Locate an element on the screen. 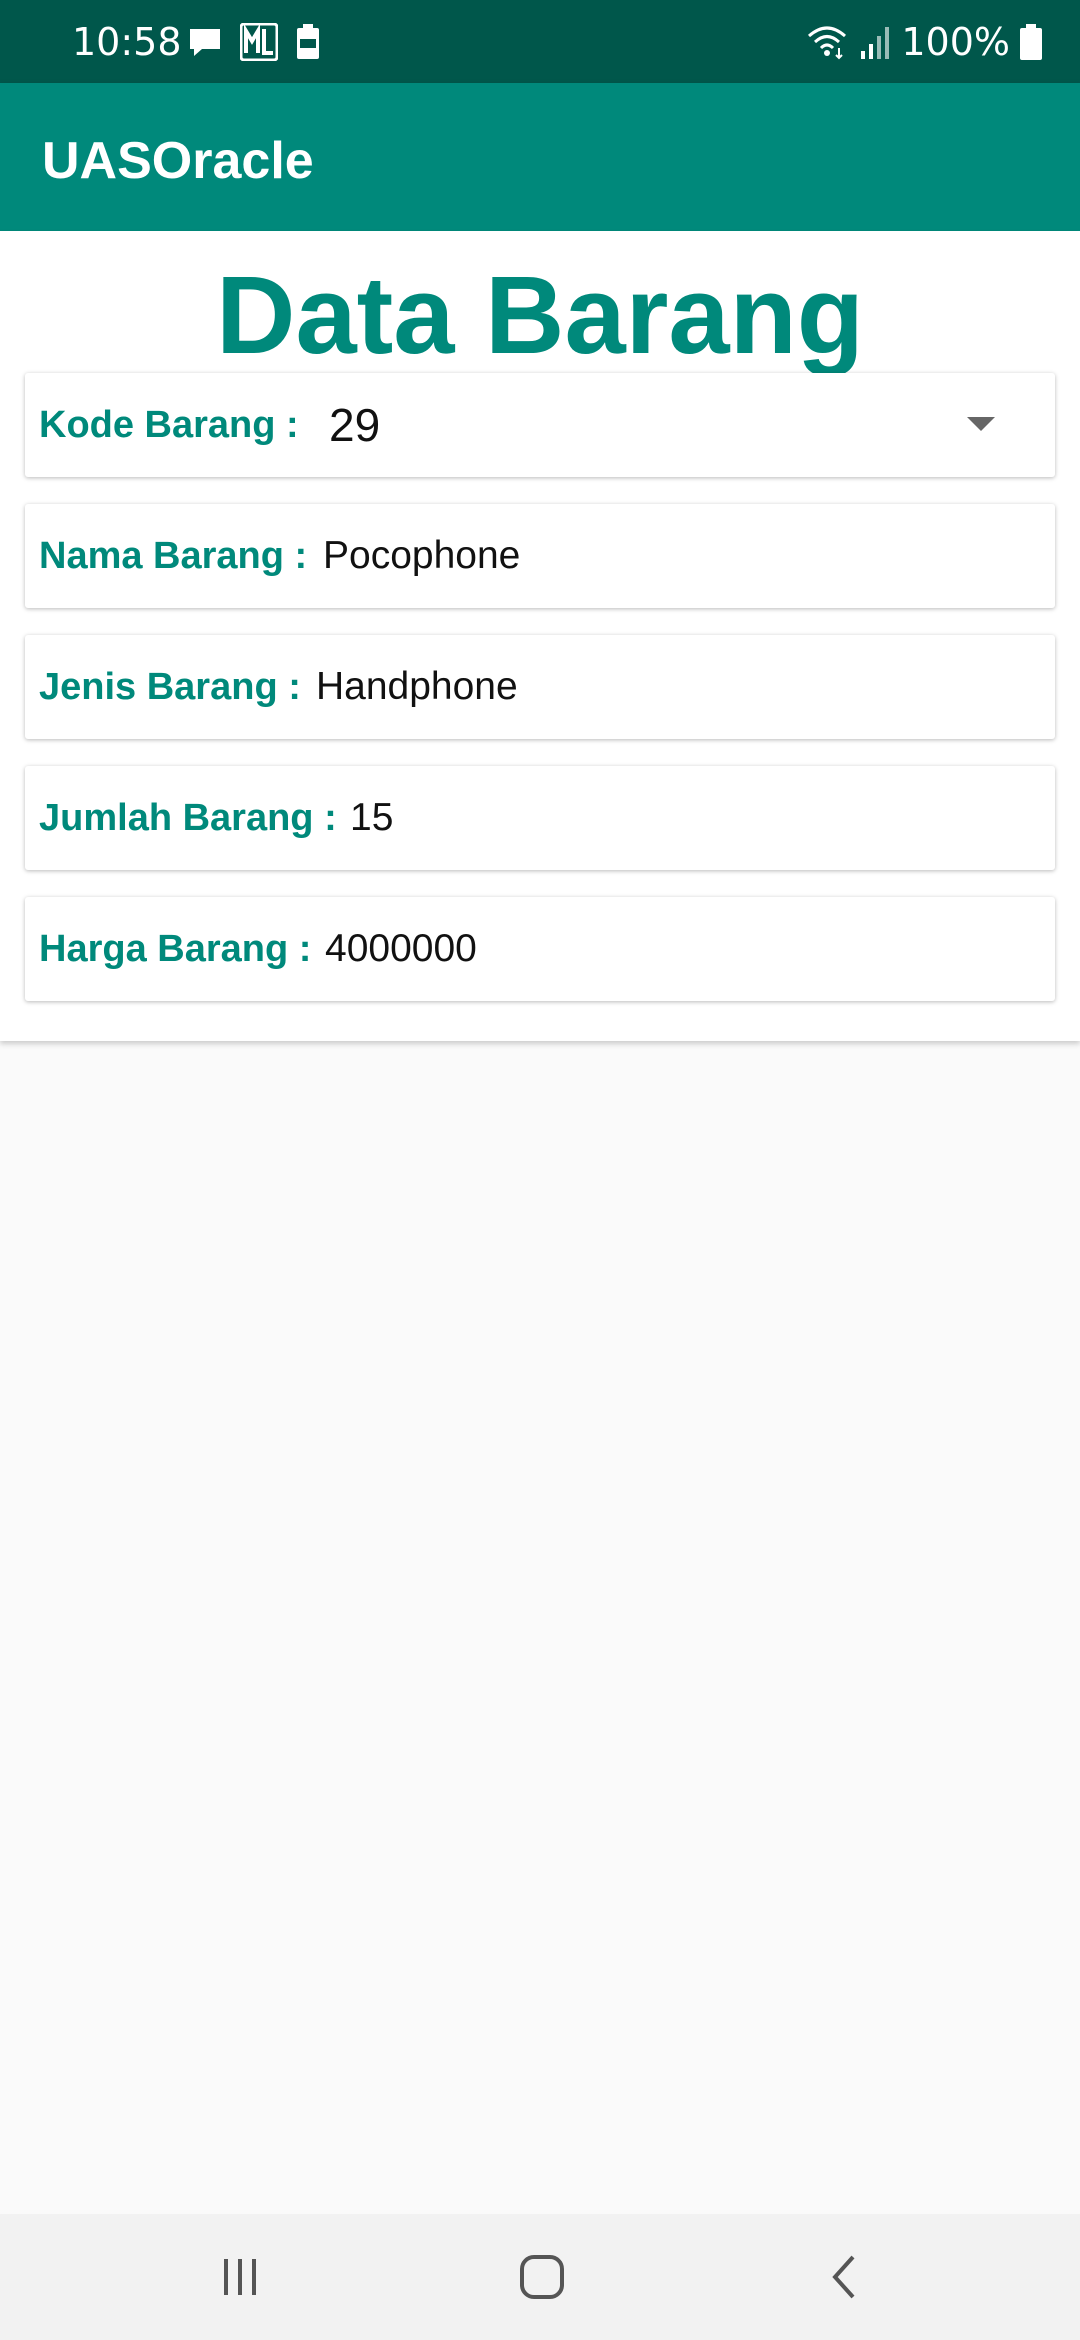 The image size is (1080, 2340). home-icon is located at coordinates (542, 2277).